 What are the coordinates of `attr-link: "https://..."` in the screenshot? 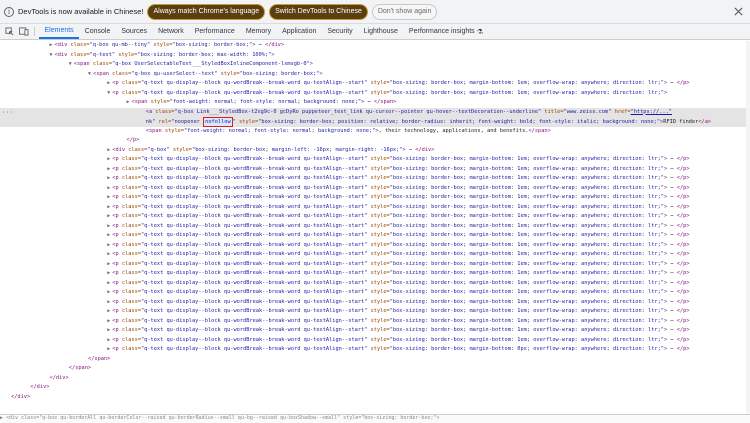 It's located at (651, 112).